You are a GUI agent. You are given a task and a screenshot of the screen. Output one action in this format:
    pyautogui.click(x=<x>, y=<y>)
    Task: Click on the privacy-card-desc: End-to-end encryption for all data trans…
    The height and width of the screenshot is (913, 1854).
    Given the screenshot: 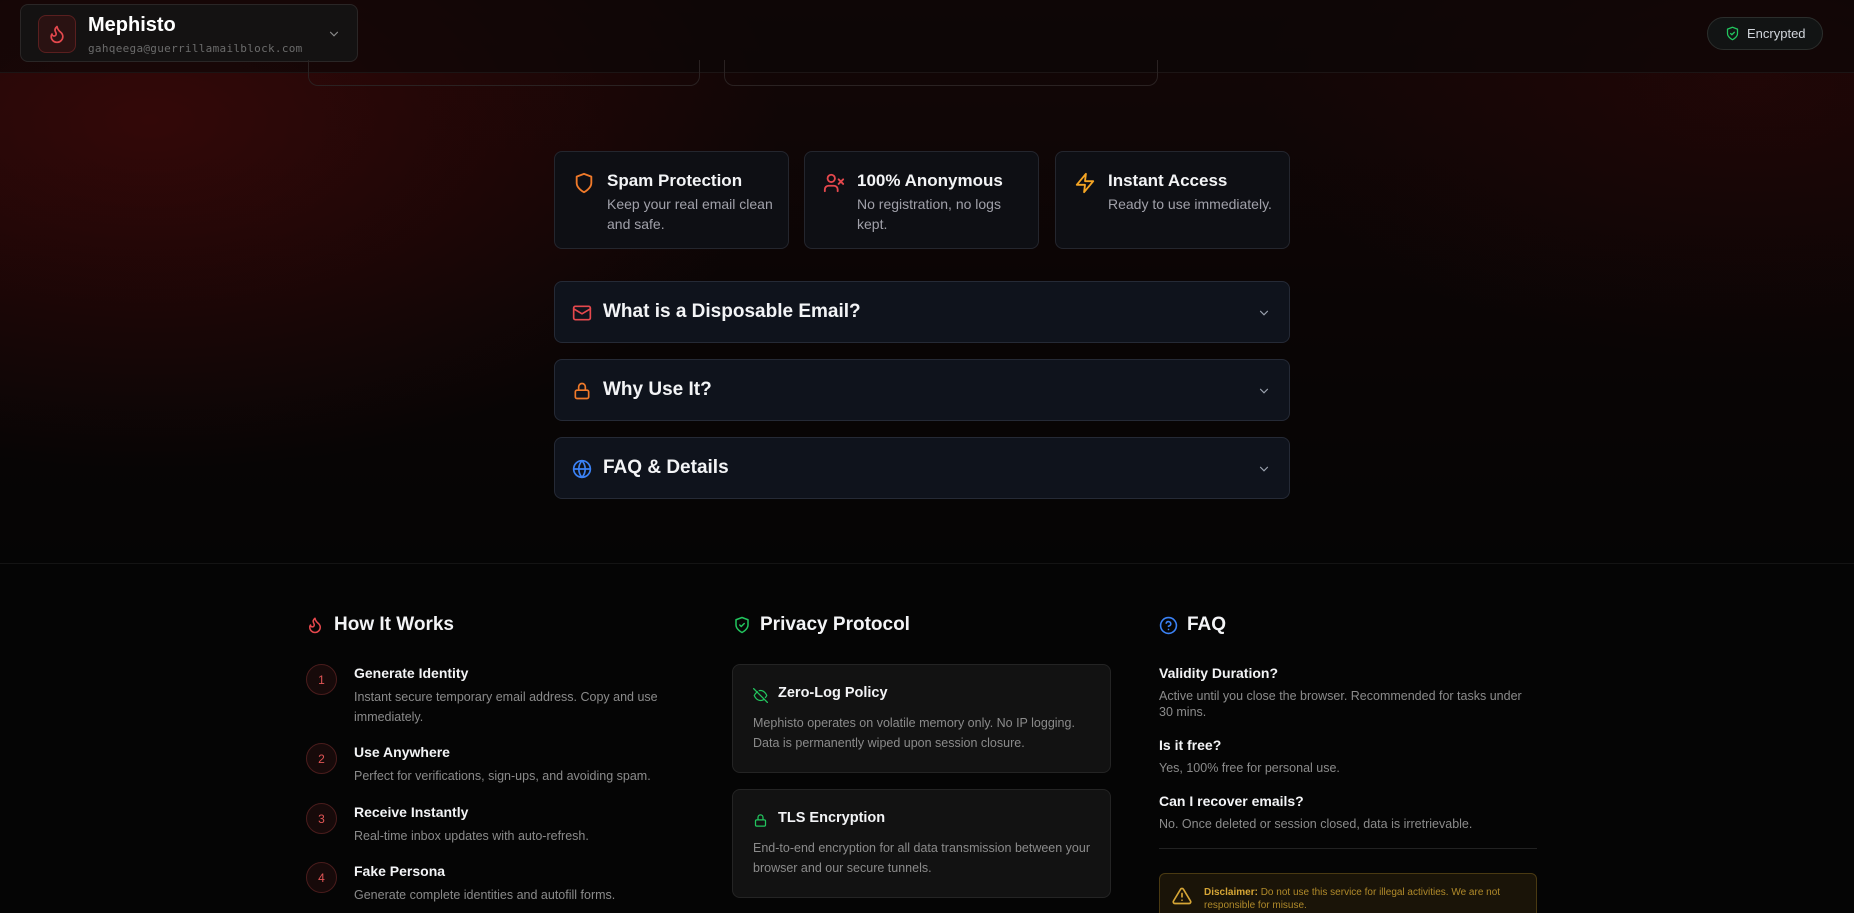 What is the action you would take?
    pyautogui.click(x=921, y=858)
    